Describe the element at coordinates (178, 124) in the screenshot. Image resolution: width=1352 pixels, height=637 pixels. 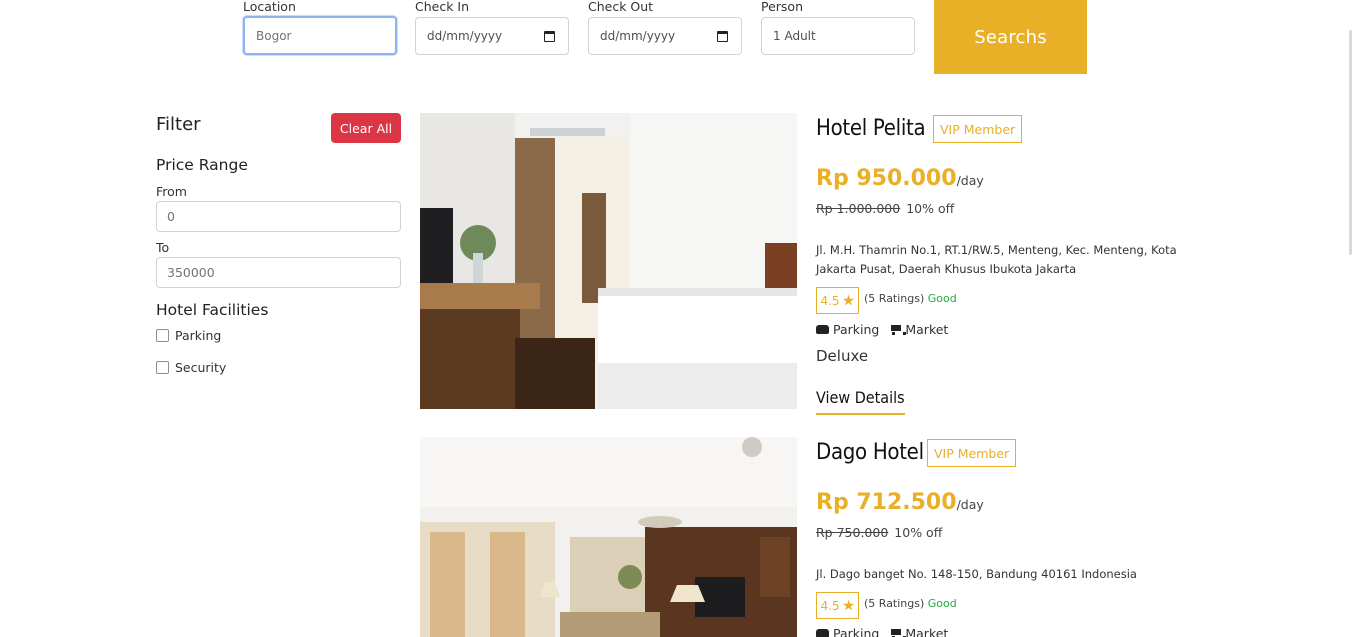
I see `filter-title: Filter` at that location.